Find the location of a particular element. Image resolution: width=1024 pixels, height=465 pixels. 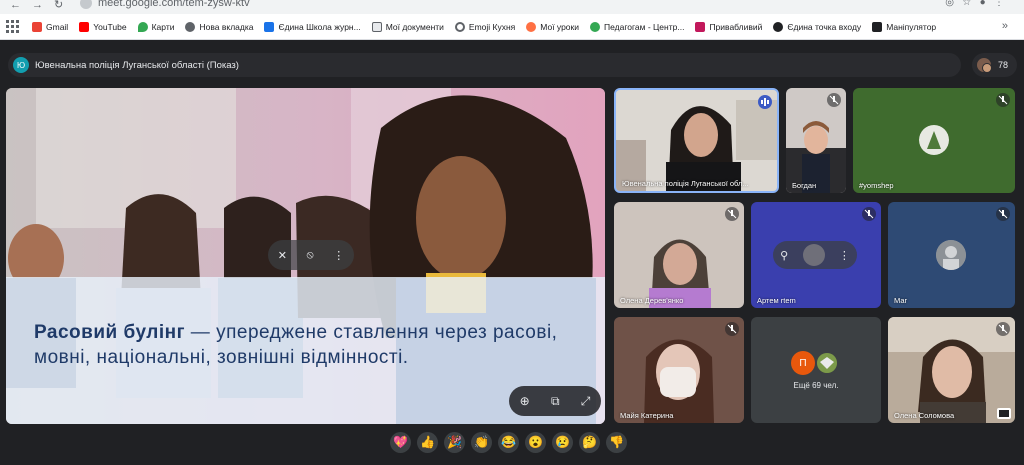

forward-icon: → is located at coordinates (37, 5).